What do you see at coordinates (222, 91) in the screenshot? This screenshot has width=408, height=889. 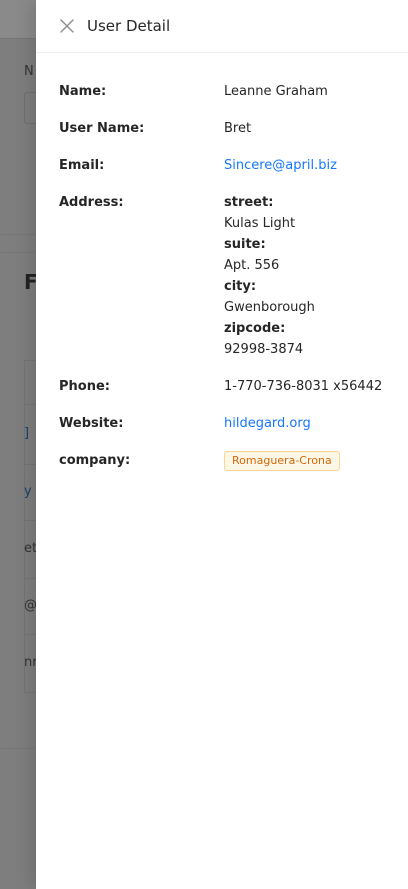 I see `name-row: Name: Leanne Graham` at bounding box center [222, 91].